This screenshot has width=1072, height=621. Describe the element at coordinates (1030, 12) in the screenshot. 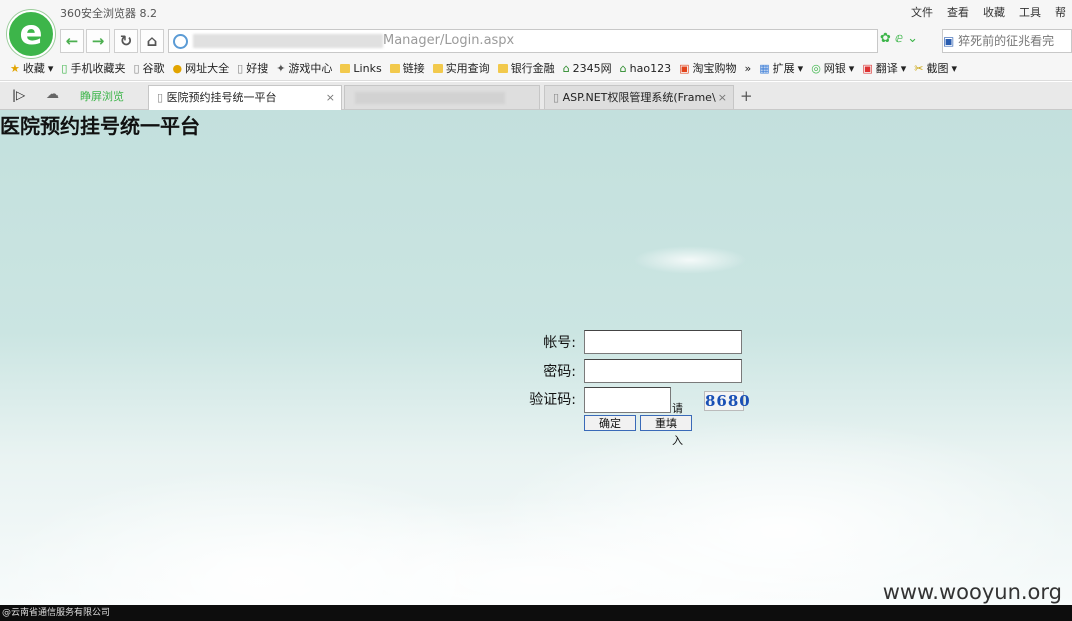

I see `menu-tools: 工具` at that location.